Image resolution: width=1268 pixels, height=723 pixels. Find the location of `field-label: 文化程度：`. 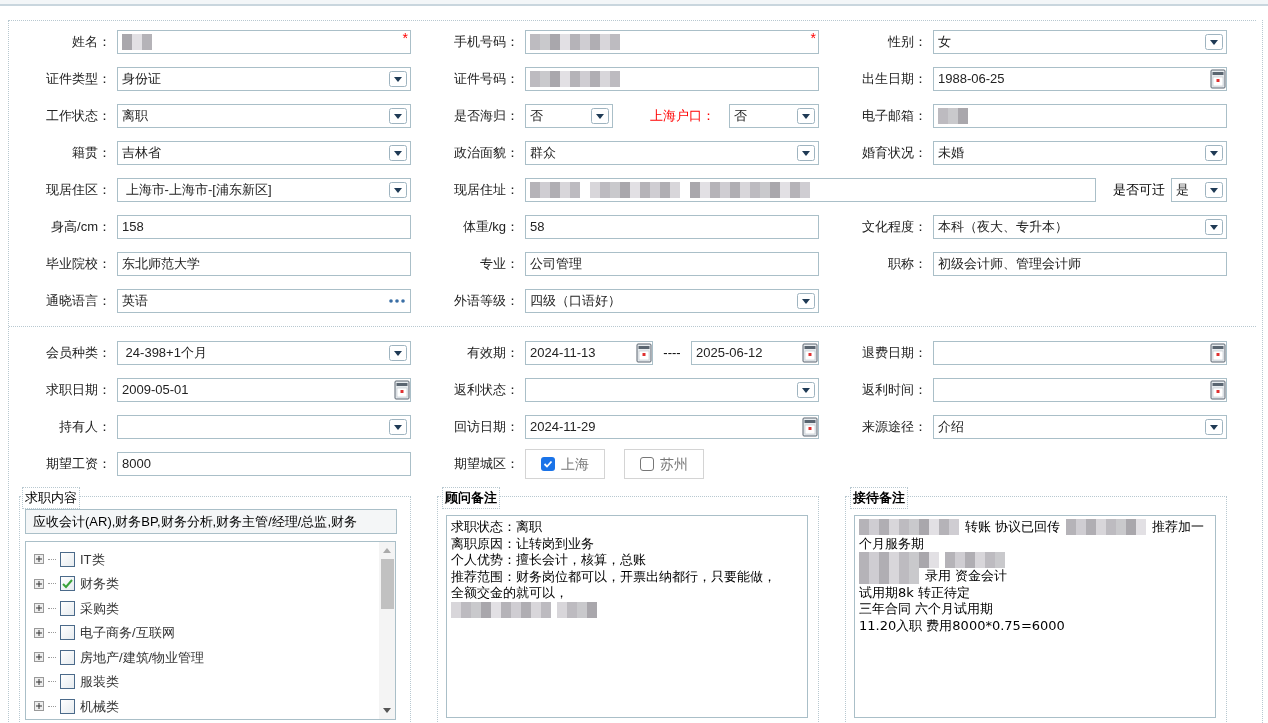

field-label: 文化程度： is located at coordinates (894, 227).